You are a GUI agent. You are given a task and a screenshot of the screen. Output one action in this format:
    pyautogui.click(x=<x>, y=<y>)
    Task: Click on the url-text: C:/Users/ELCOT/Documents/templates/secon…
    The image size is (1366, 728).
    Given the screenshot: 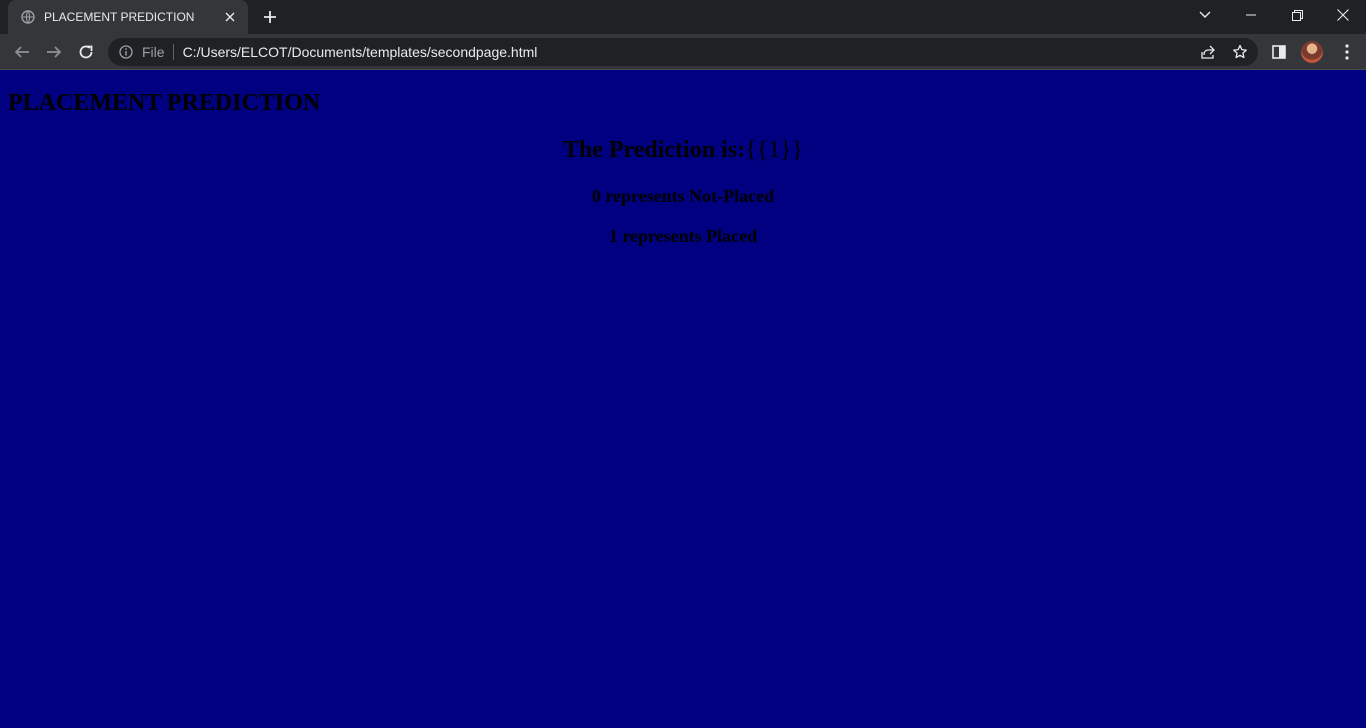 What is the action you would take?
    pyautogui.click(x=360, y=52)
    